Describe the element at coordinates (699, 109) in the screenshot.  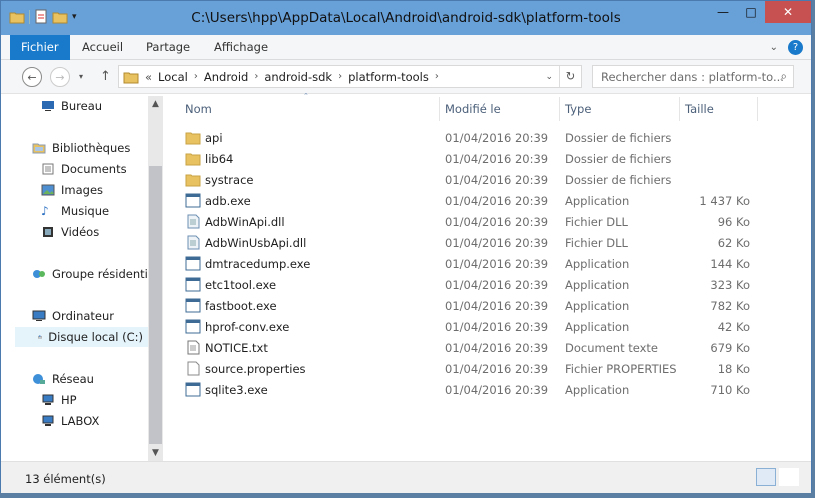
I see `column-header-size: Taille` at that location.